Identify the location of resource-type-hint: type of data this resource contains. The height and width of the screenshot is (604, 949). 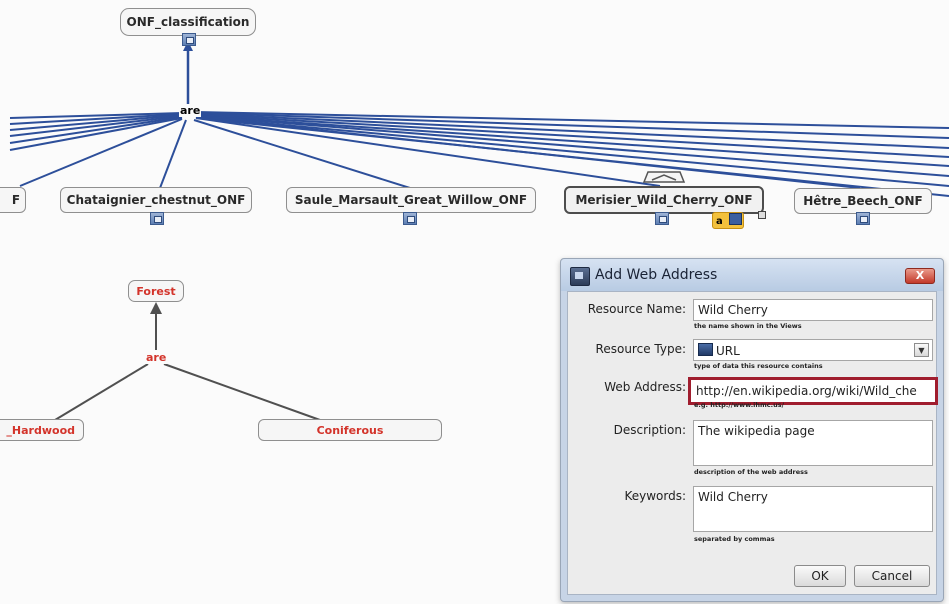
(758, 366).